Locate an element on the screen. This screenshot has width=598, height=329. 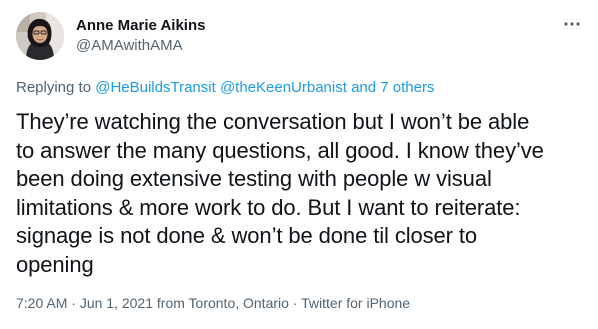
user-handle: @AMAwithAMA is located at coordinates (140, 46).